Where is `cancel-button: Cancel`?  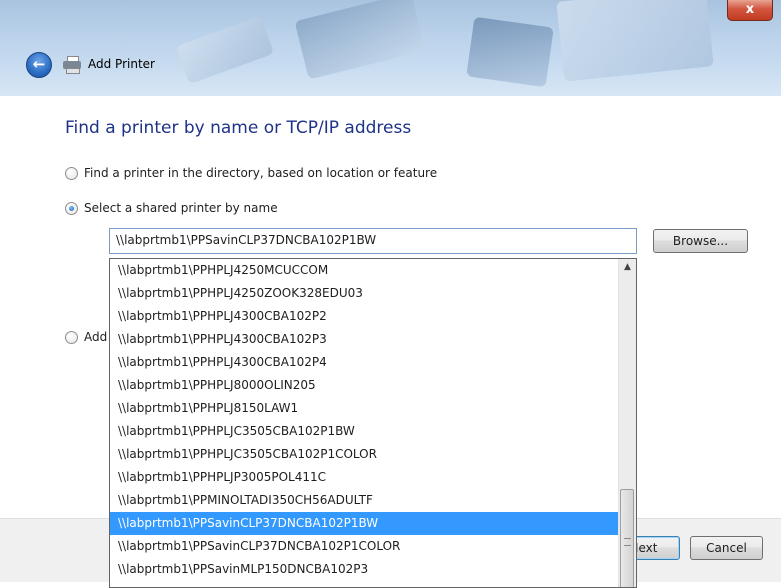
cancel-button: Cancel is located at coordinates (726, 548).